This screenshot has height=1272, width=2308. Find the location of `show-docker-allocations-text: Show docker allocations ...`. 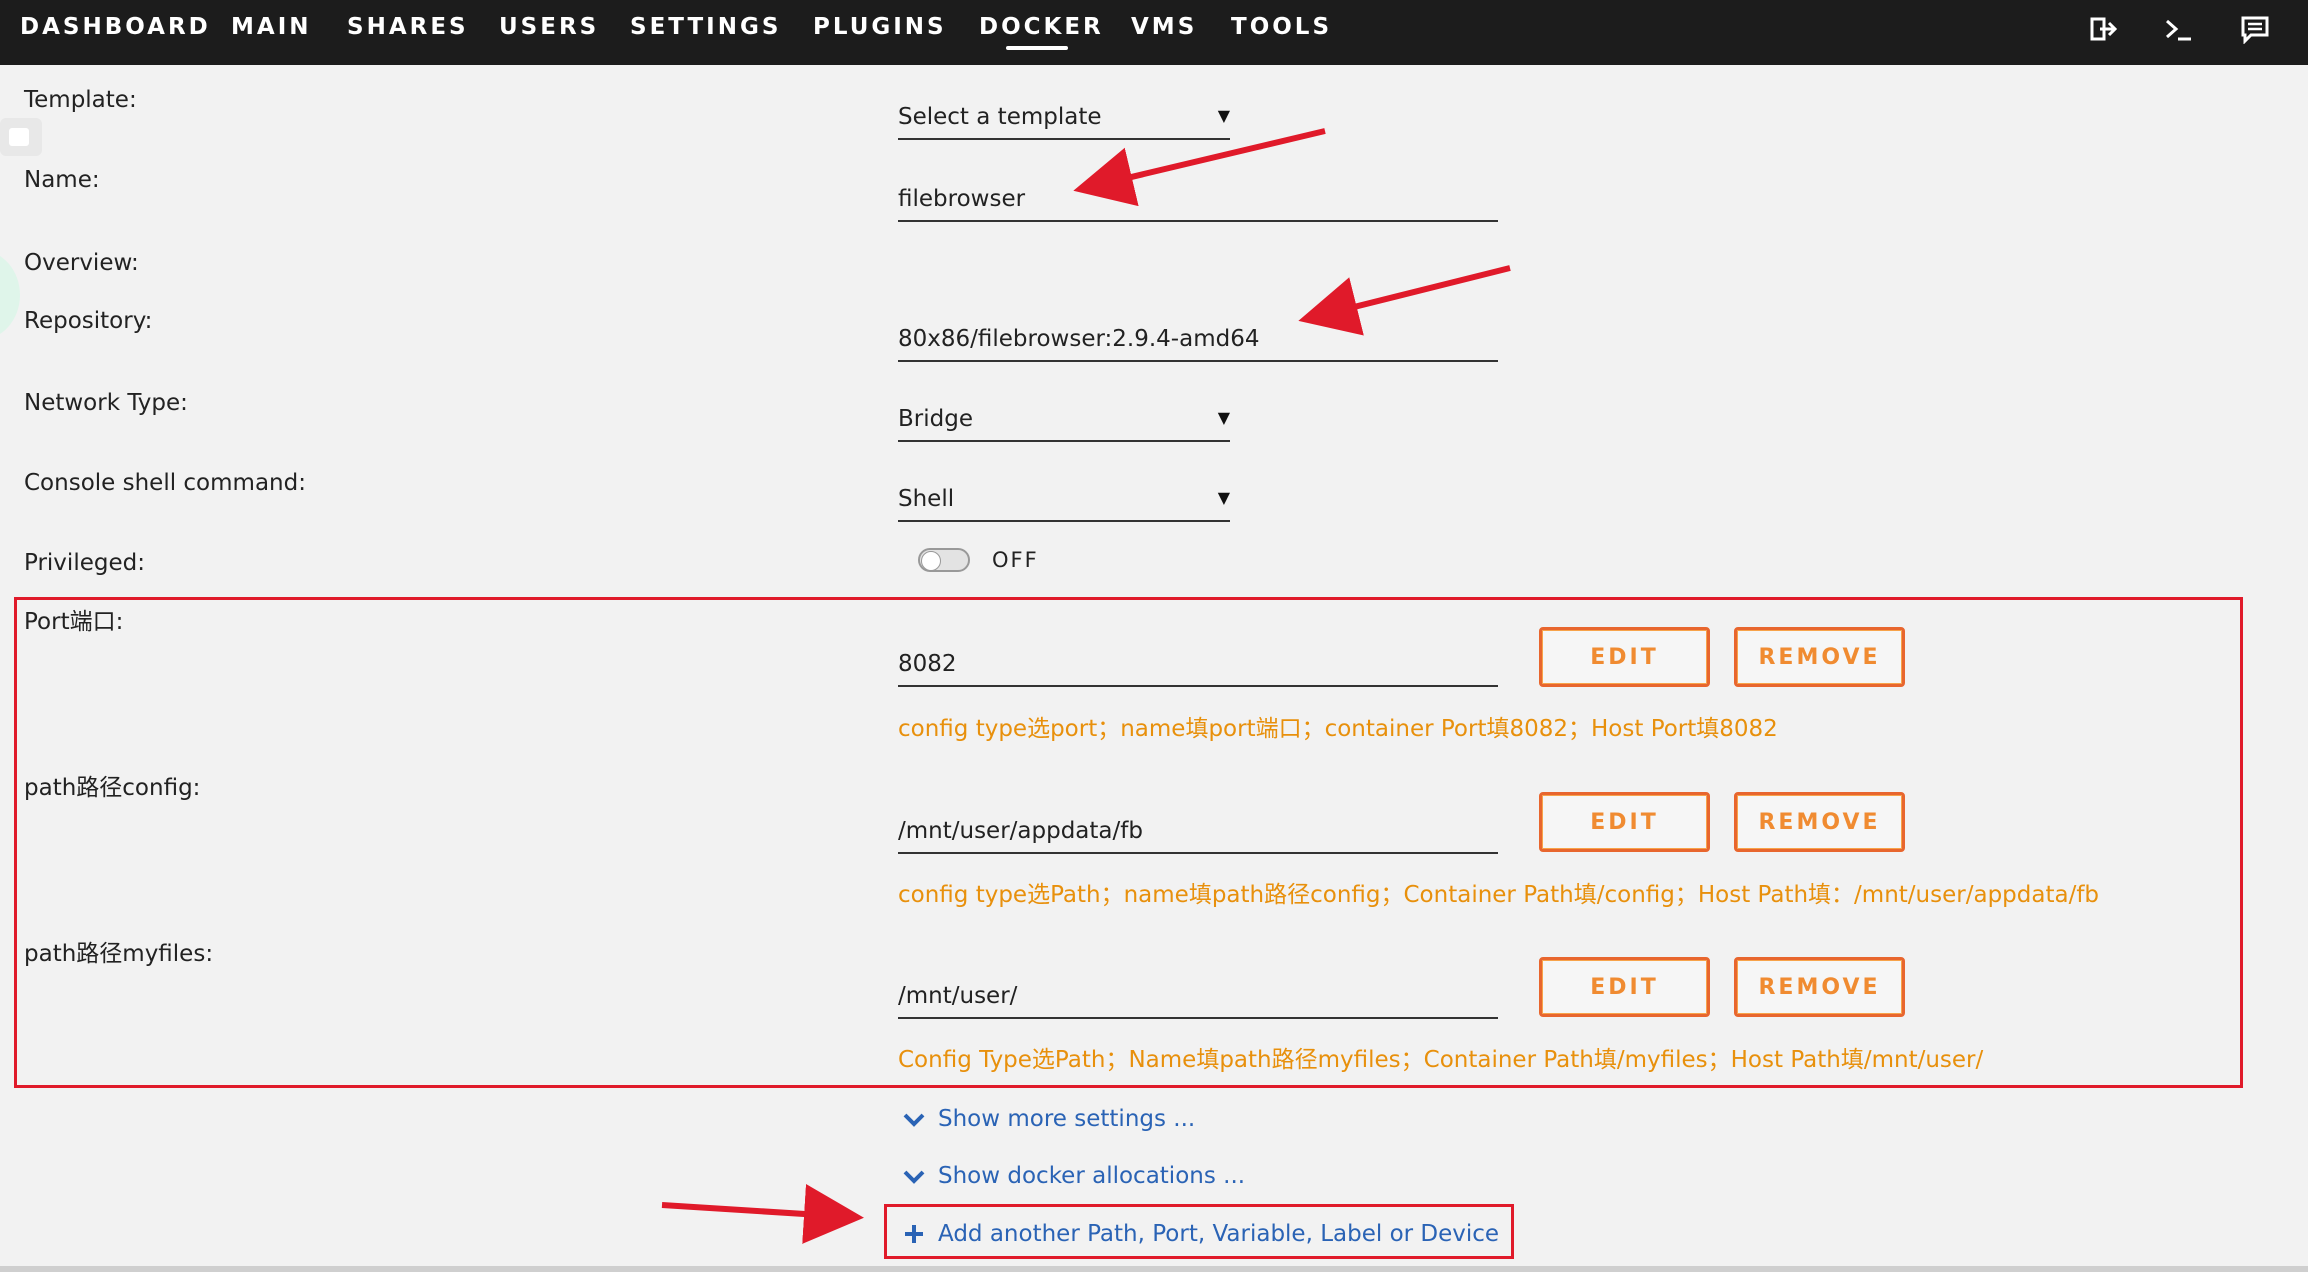

show-docker-allocations-text: Show docker allocations ... is located at coordinates (1092, 1176).